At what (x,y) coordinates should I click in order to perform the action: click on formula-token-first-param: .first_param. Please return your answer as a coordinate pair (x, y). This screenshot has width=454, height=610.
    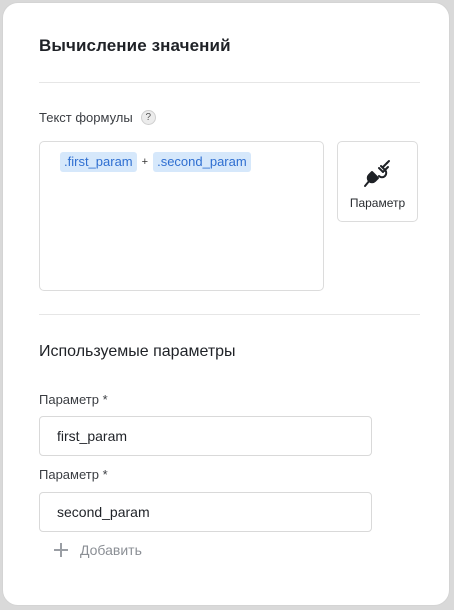
    Looking at the image, I should click on (98, 162).